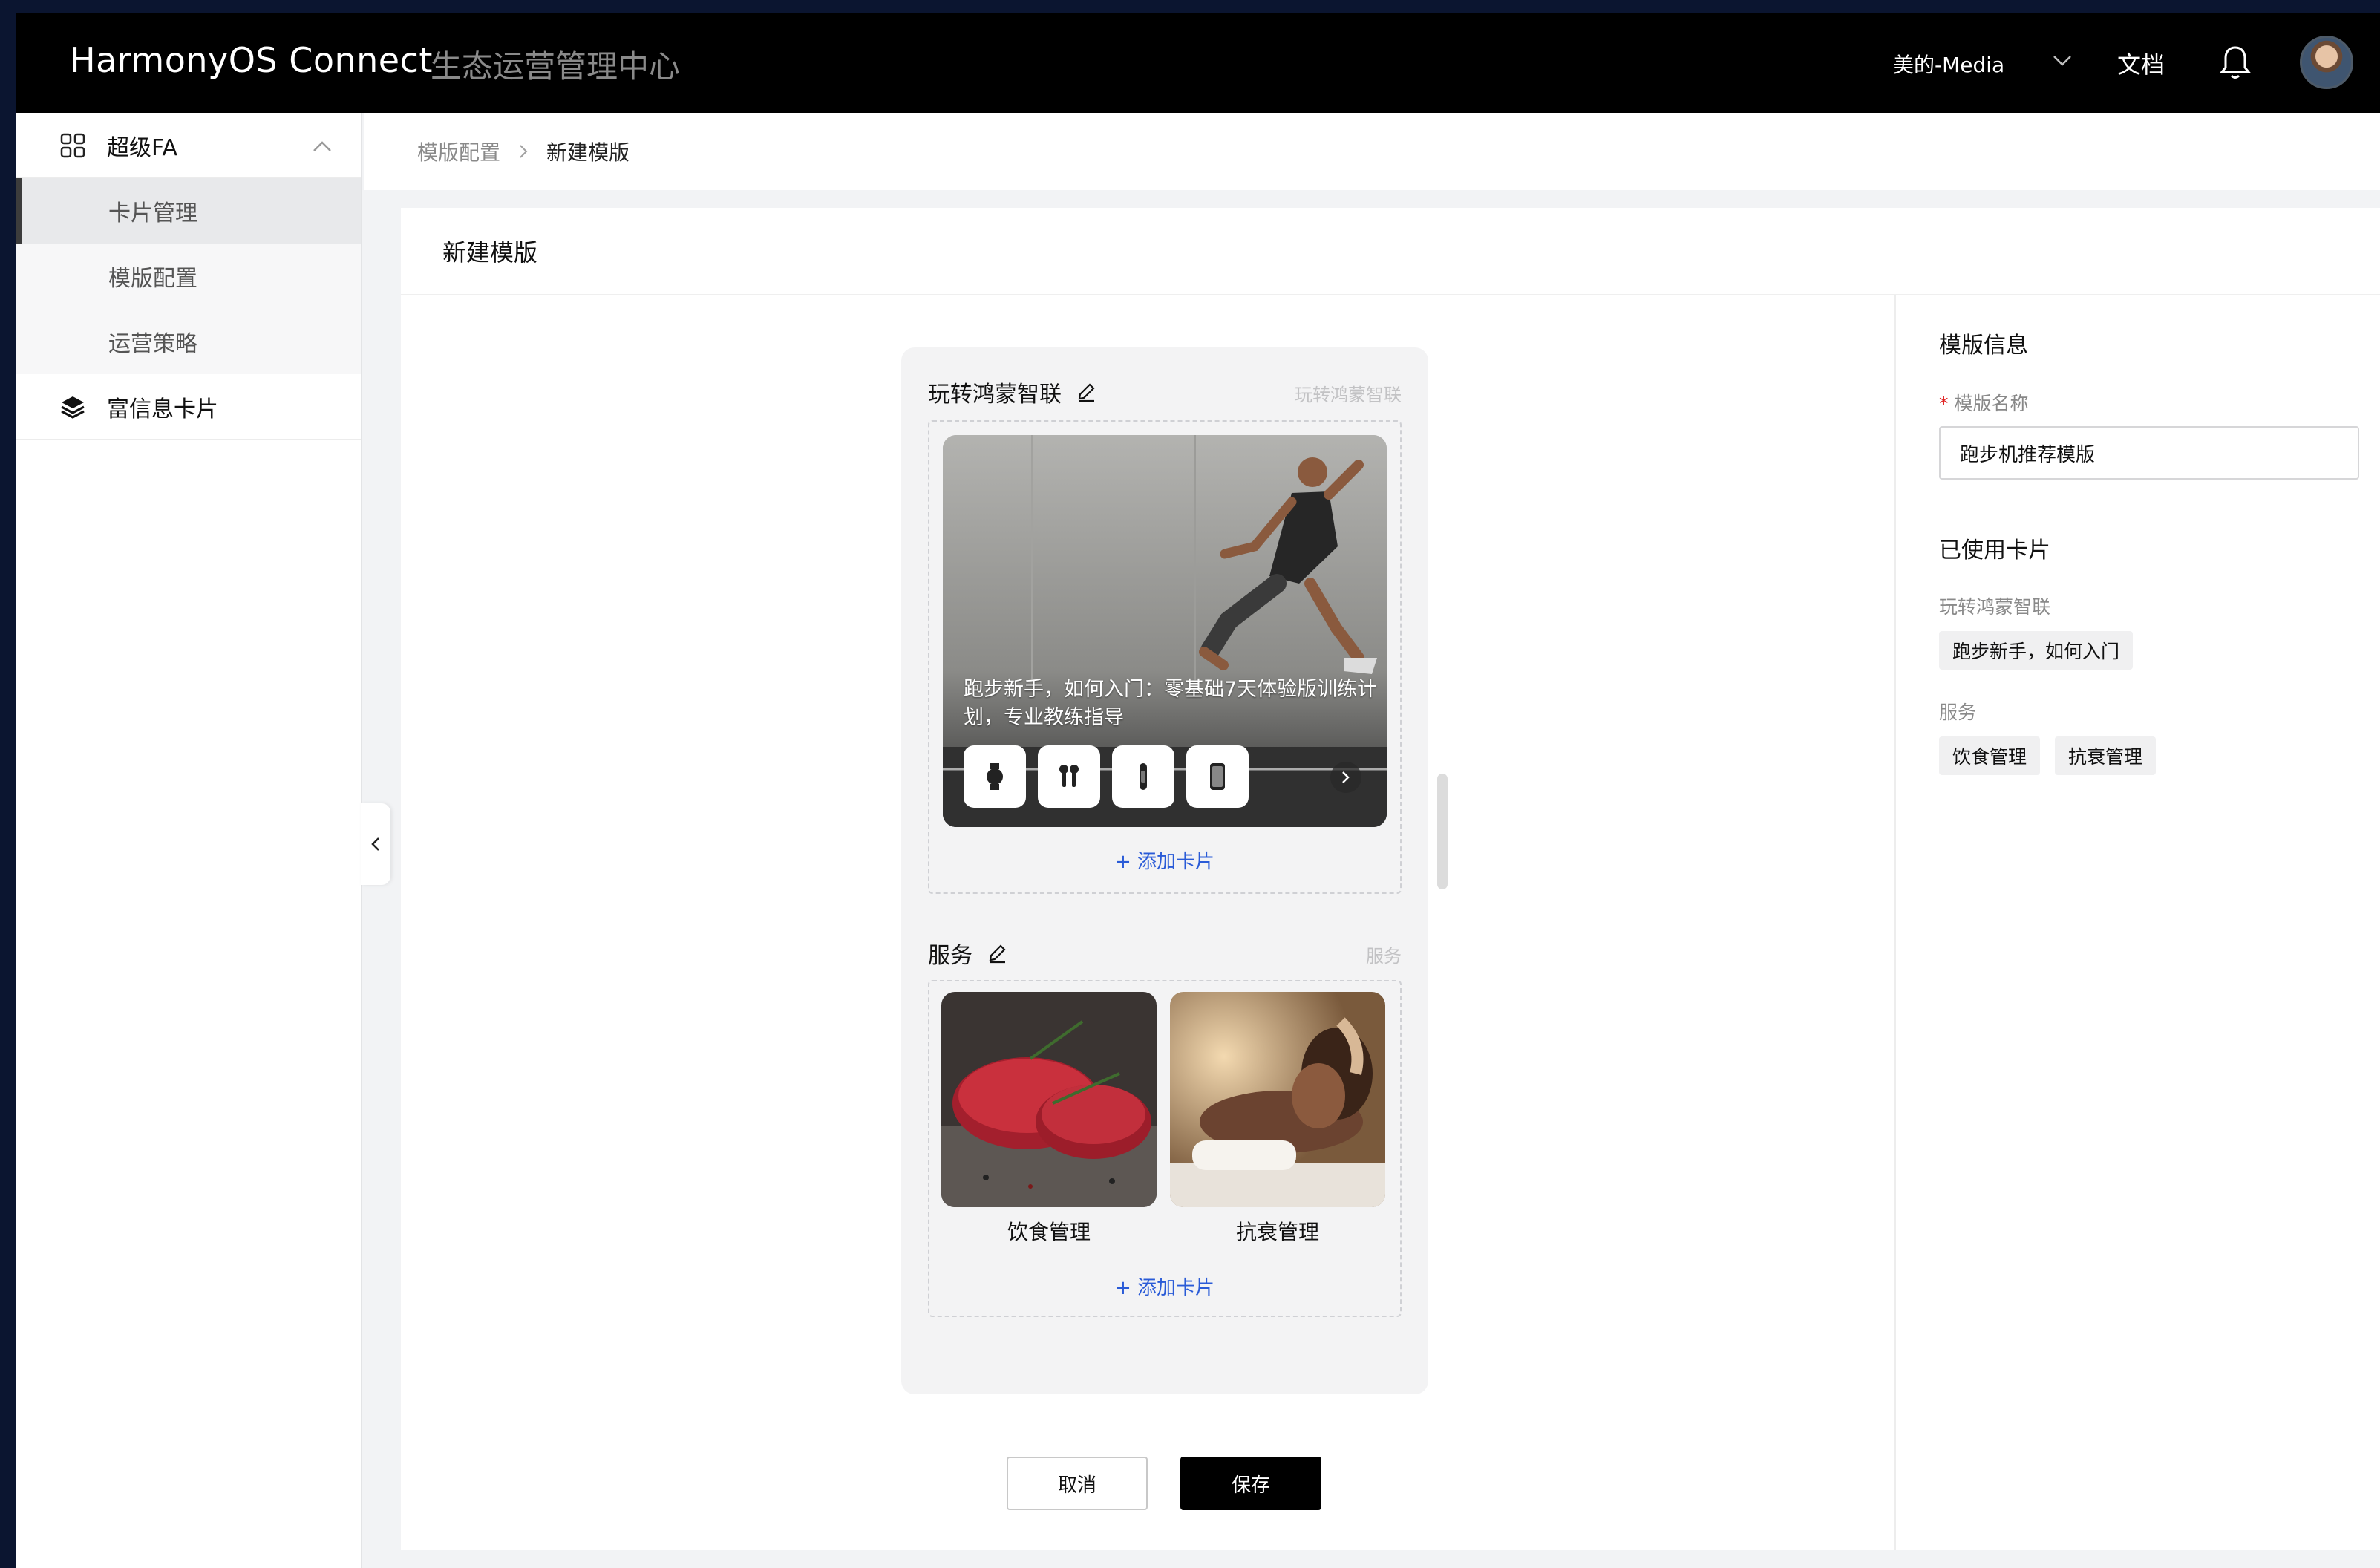 Image resolution: width=2380 pixels, height=1568 pixels. I want to click on hero-card-text: 跑步新手，如何入门：零基础7天体验版训练计划，专业教练指导, so click(1171, 703).